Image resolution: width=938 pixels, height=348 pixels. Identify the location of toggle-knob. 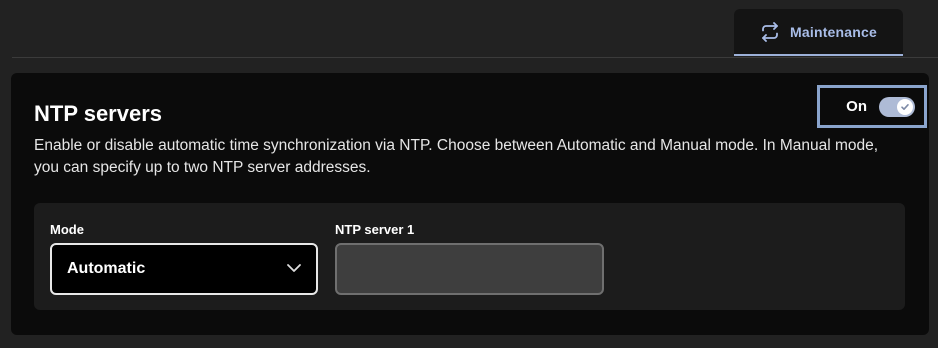
(905, 106).